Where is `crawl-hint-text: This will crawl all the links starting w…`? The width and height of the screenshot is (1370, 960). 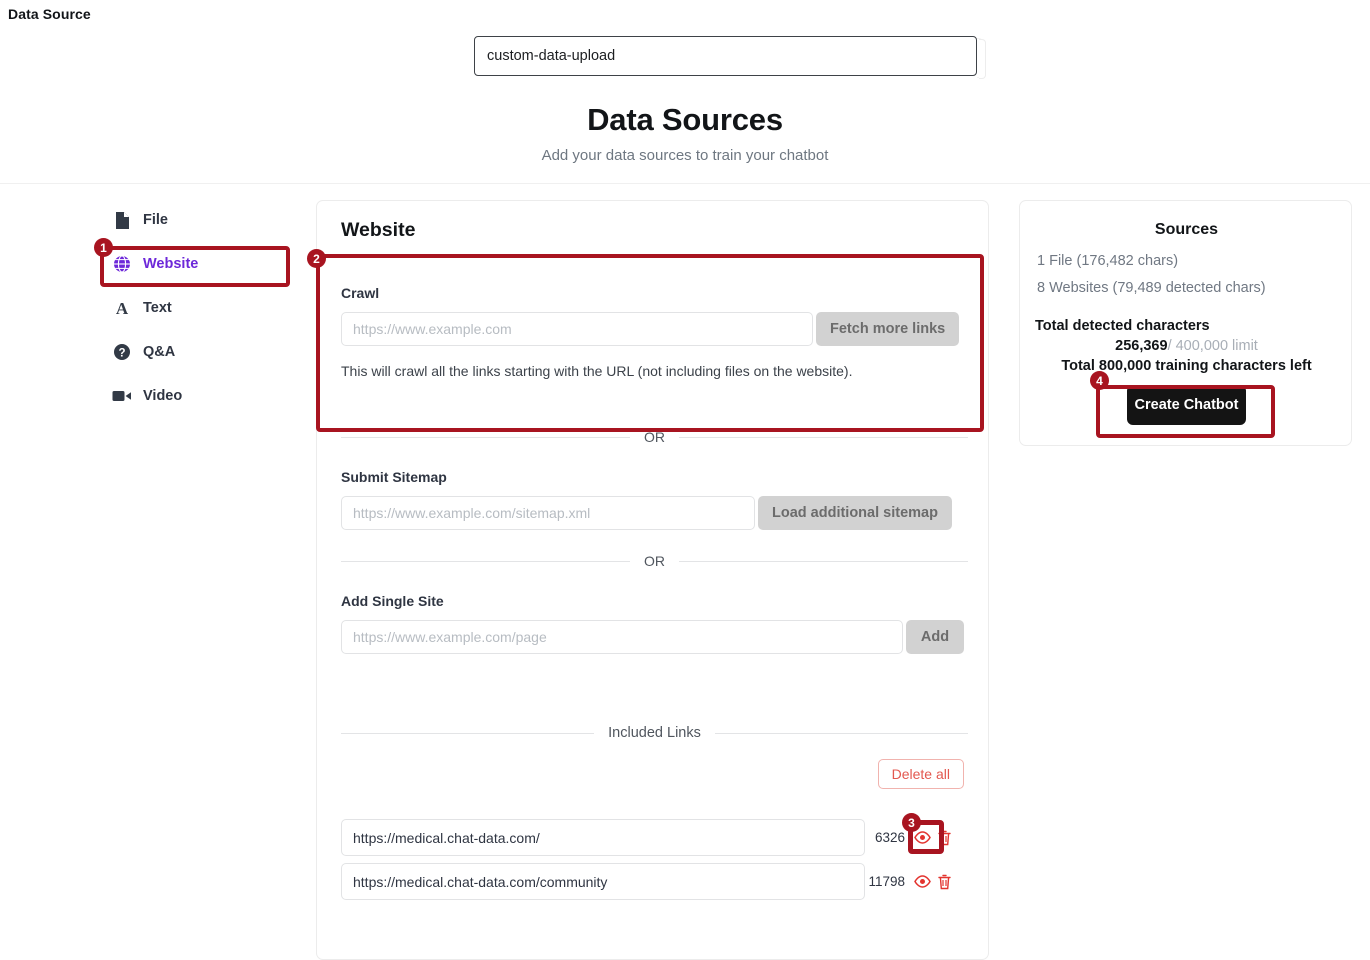 crawl-hint-text: This will crawl all the links starting w… is located at coordinates (597, 371).